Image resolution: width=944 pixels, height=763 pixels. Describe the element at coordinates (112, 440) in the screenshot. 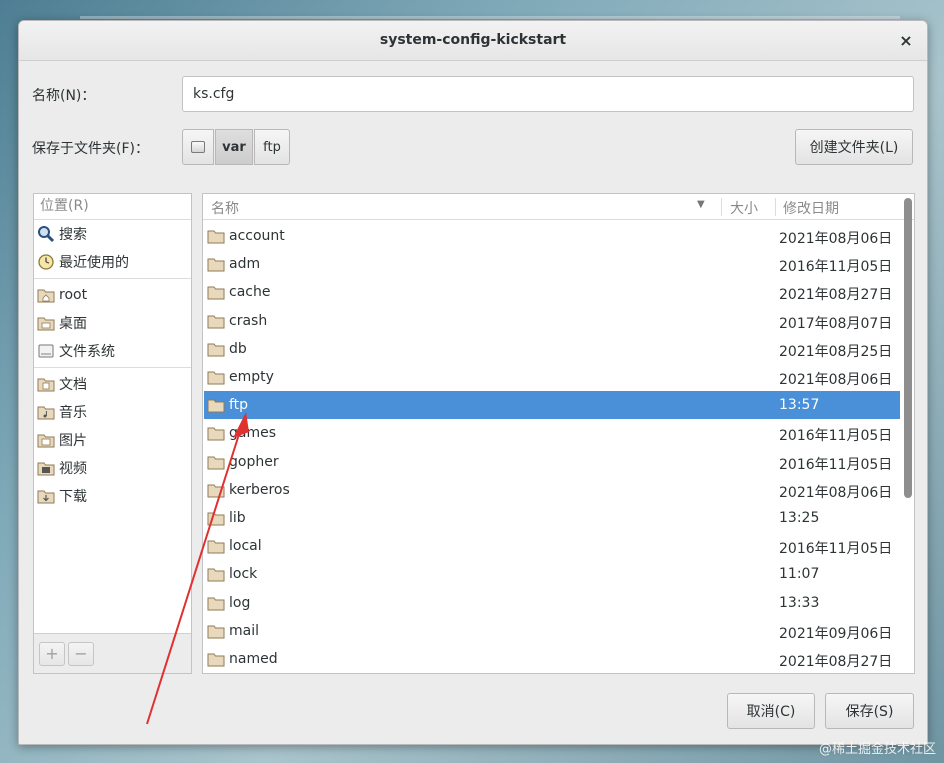

I see `place-pictures: 图片` at that location.